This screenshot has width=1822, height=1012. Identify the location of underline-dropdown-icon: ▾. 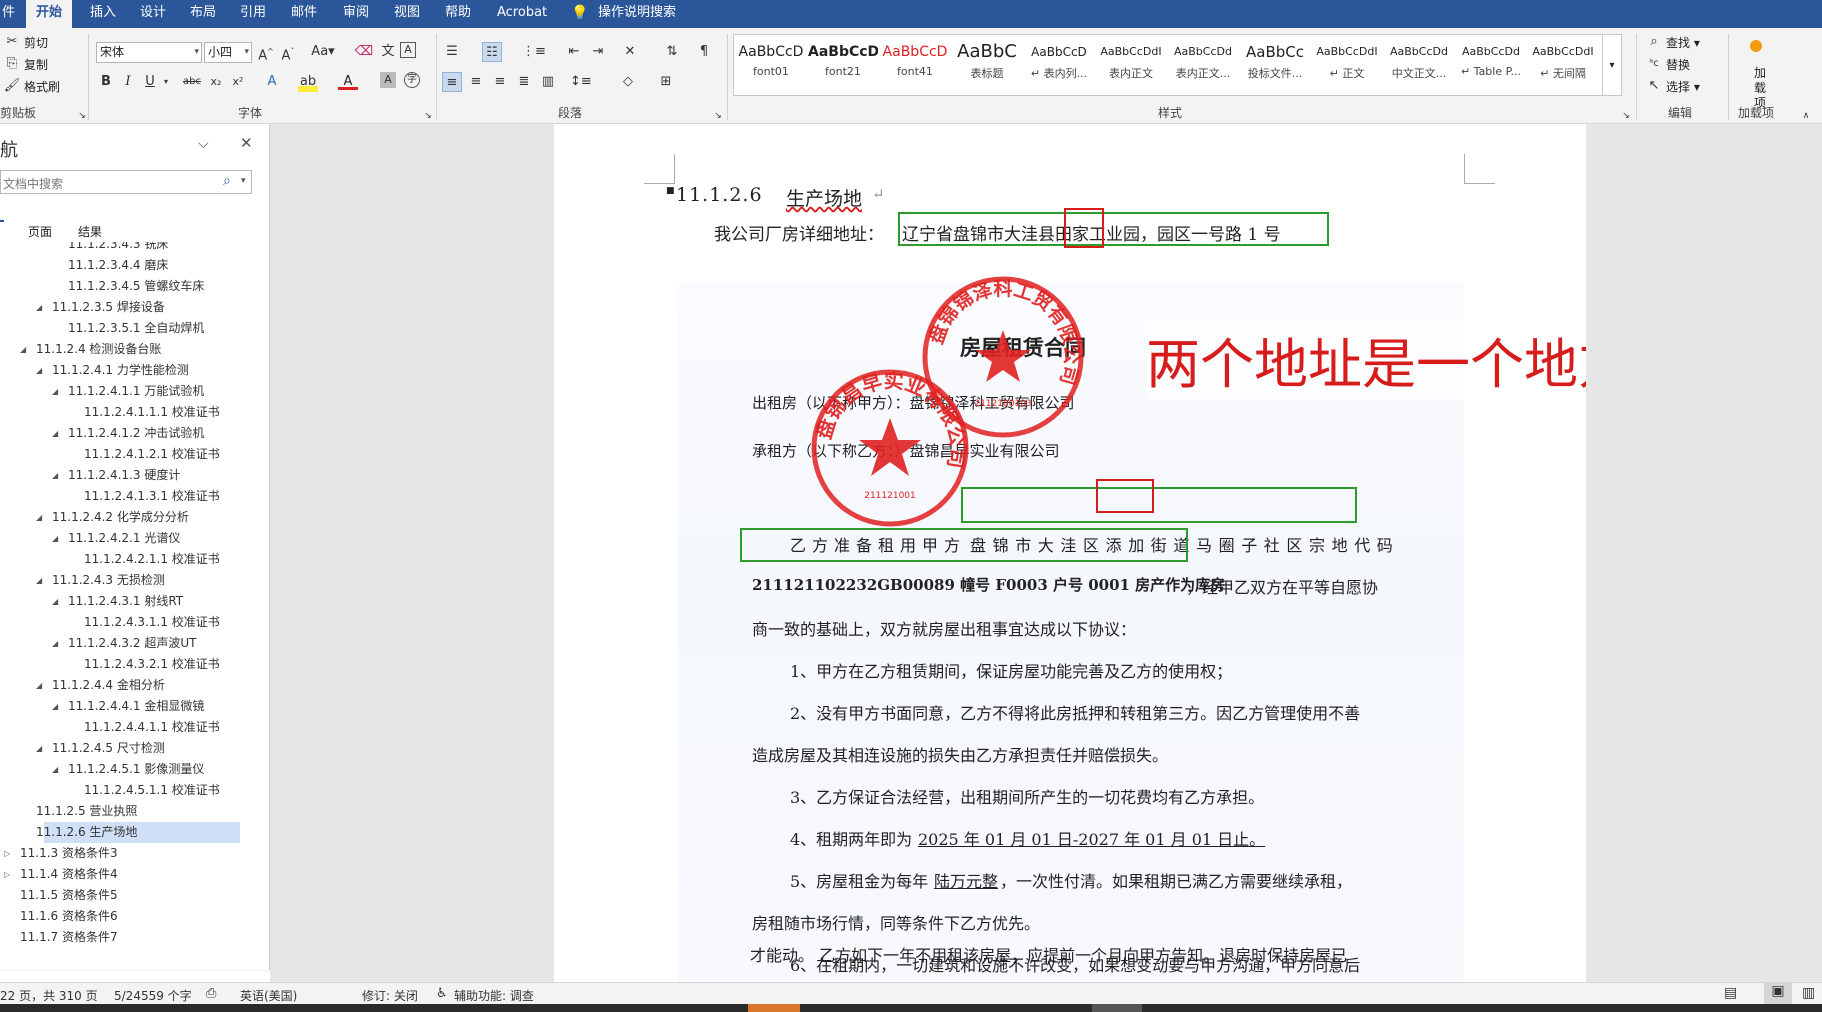
(166, 82).